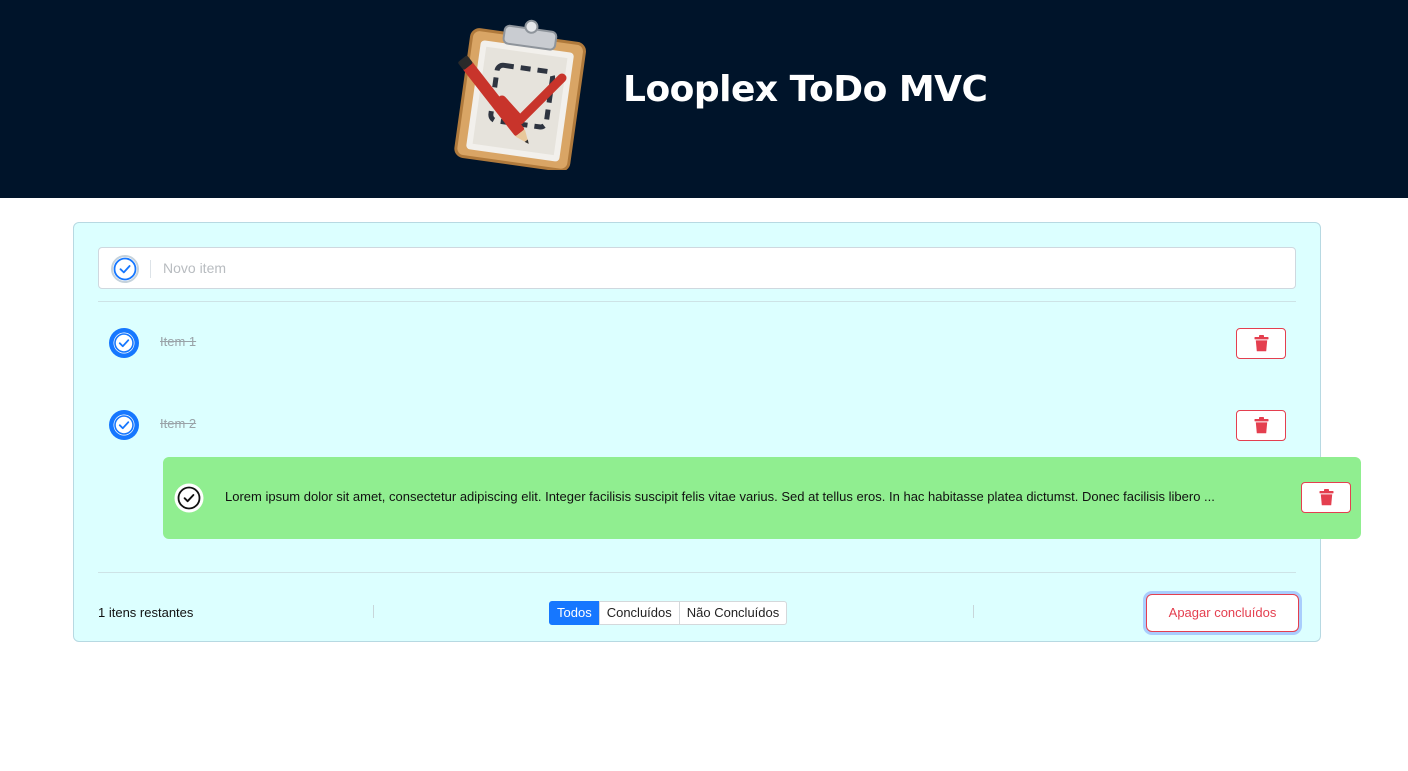  Describe the element at coordinates (717, 268) in the screenshot. I see `new-item-input` at that location.